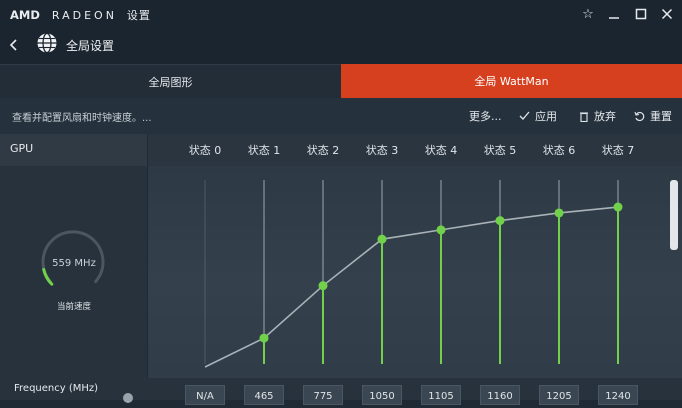 This screenshot has width=682, height=408. I want to click on minimize-icon, so click(614, 14).